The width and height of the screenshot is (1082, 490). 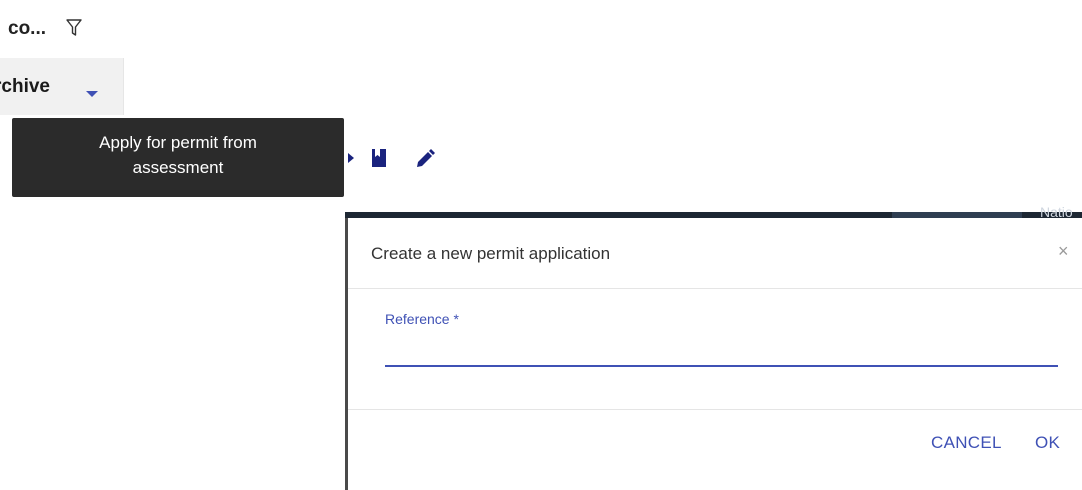 What do you see at coordinates (1063, 251) in the screenshot?
I see `close-icon: ×` at bounding box center [1063, 251].